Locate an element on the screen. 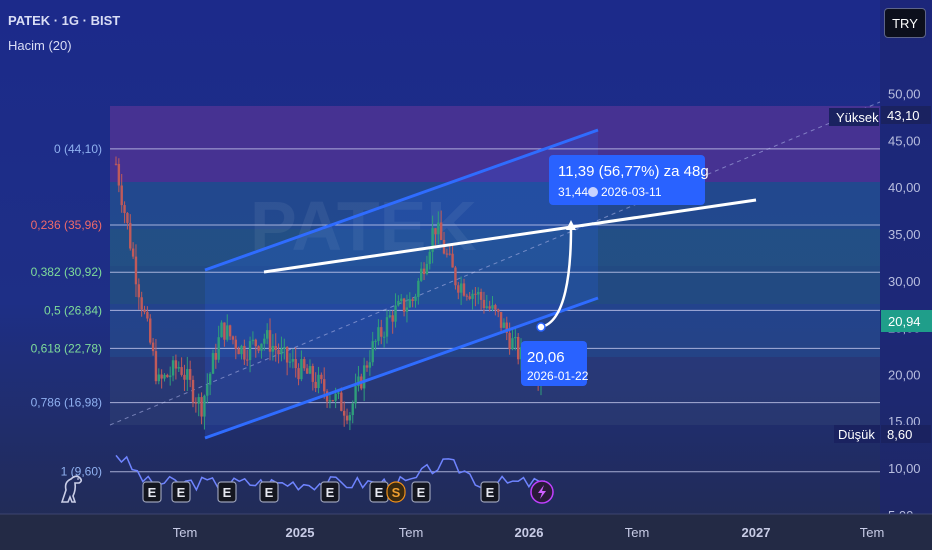 This screenshot has height=550, width=932. fib-level-label: 0,382 (30,92) is located at coordinates (66, 272).